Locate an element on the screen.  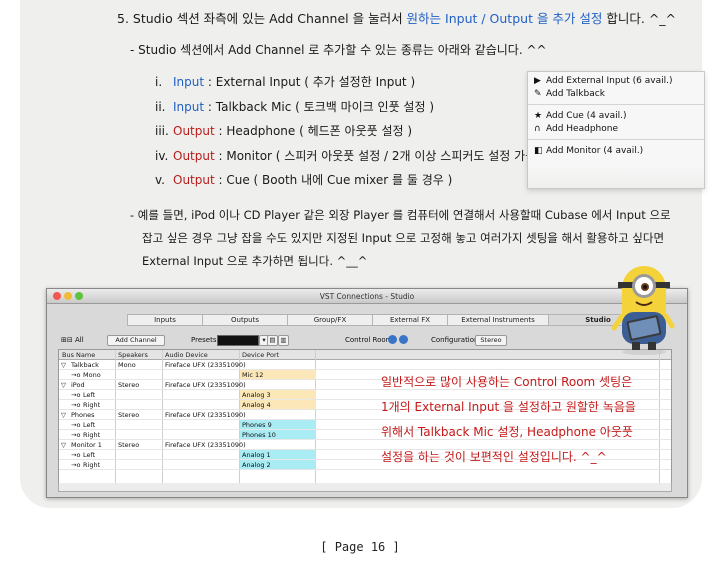
headphone-icon: ∩ is located at coordinates (537, 129).